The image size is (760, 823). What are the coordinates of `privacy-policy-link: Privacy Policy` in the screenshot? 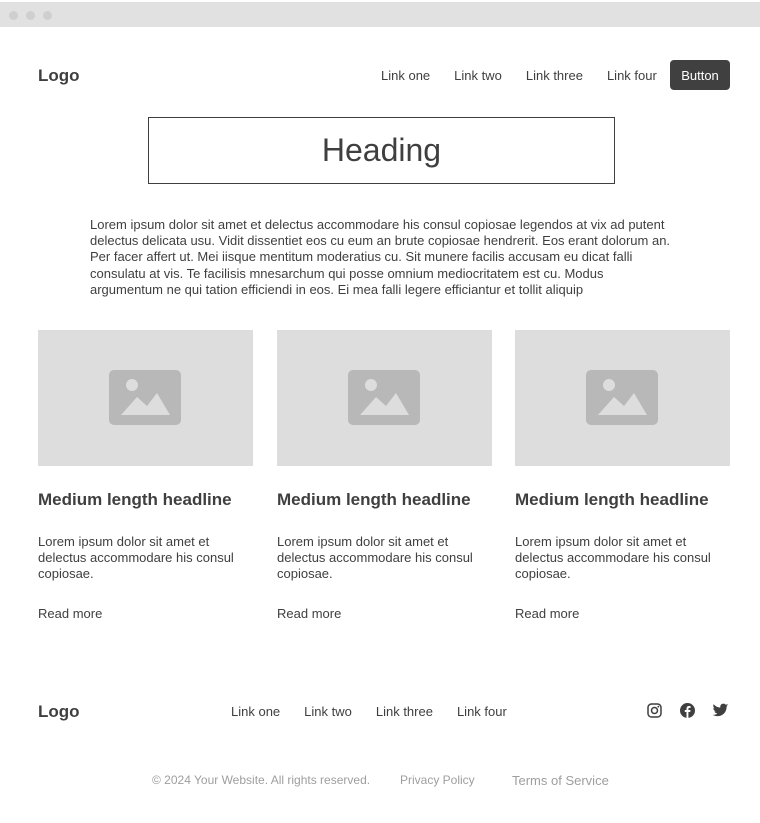 It's located at (437, 780).